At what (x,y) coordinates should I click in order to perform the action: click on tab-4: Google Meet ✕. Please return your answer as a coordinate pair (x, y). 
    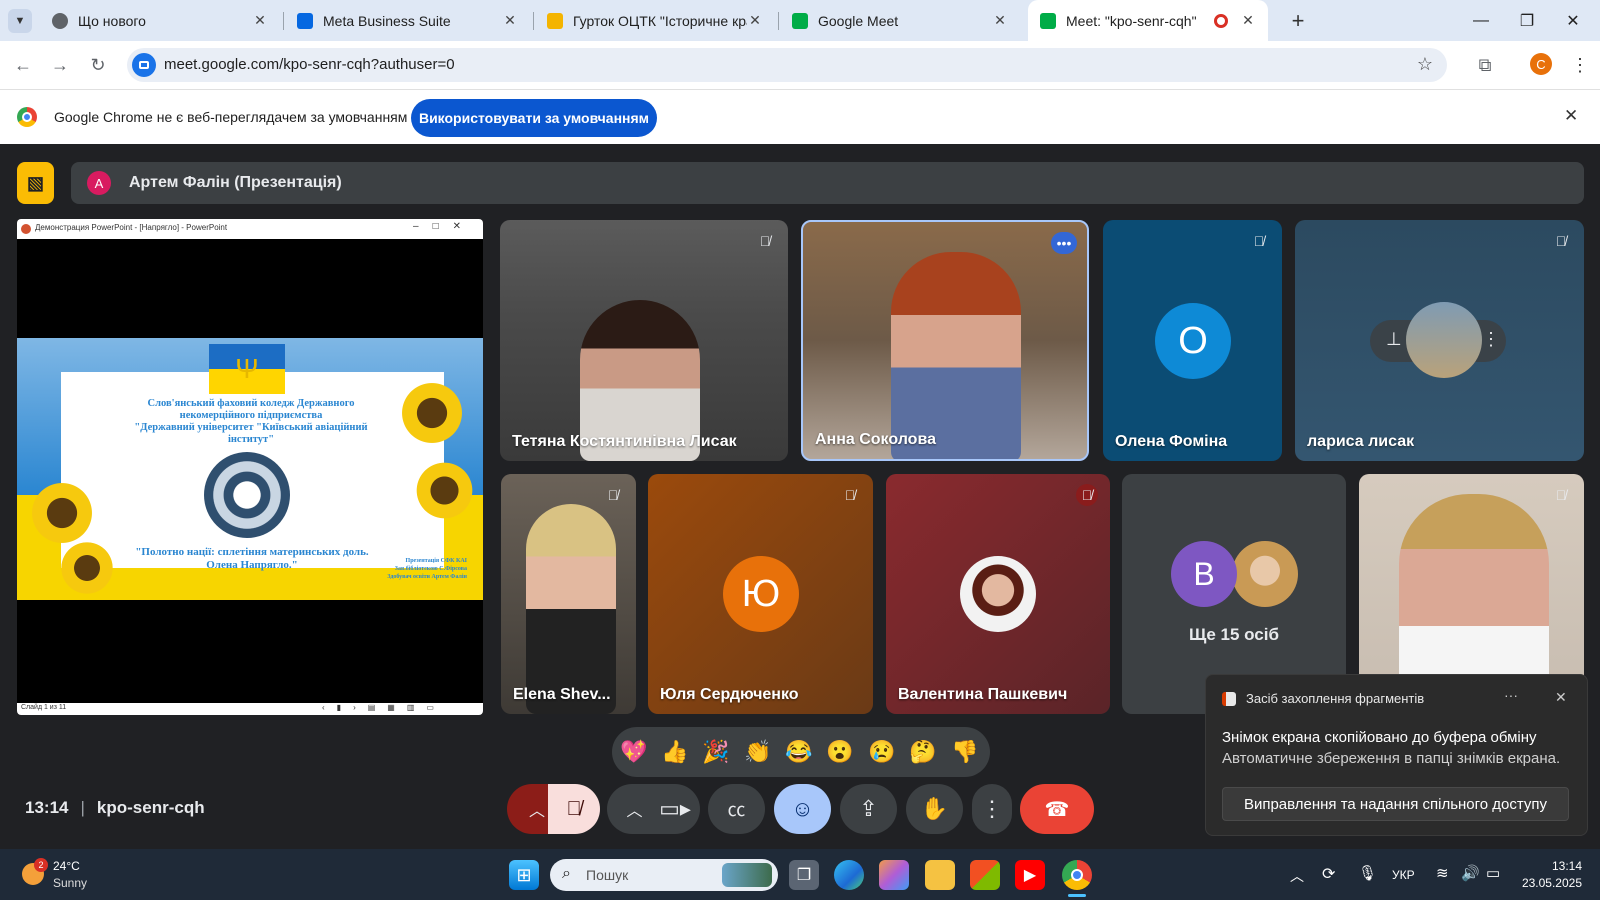
    Looking at the image, I should click on (900, 20).